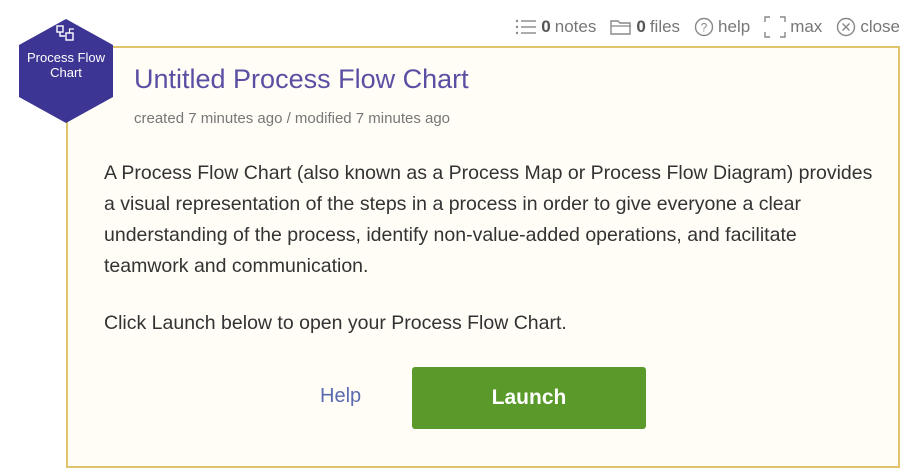 The width and height of the screenshot is (910, 476). I want to click on help-label: help, so click(734, 26).